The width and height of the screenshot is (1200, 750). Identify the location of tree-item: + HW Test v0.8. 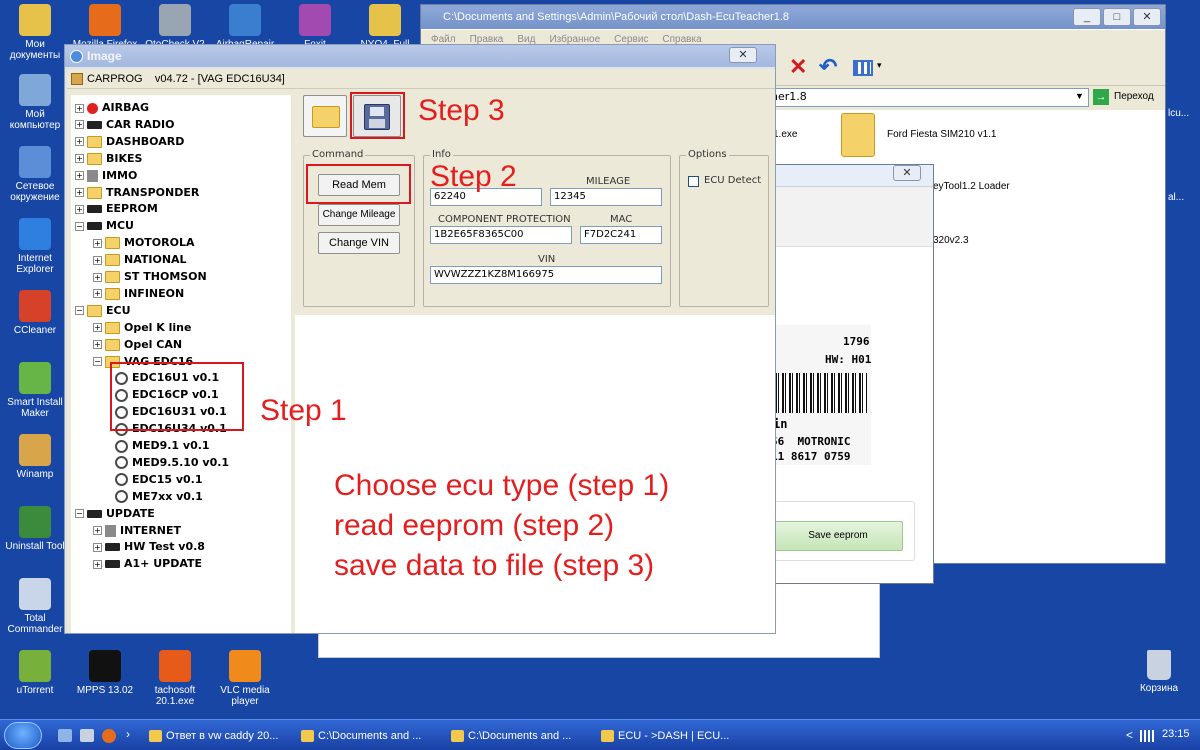
(149, 546).